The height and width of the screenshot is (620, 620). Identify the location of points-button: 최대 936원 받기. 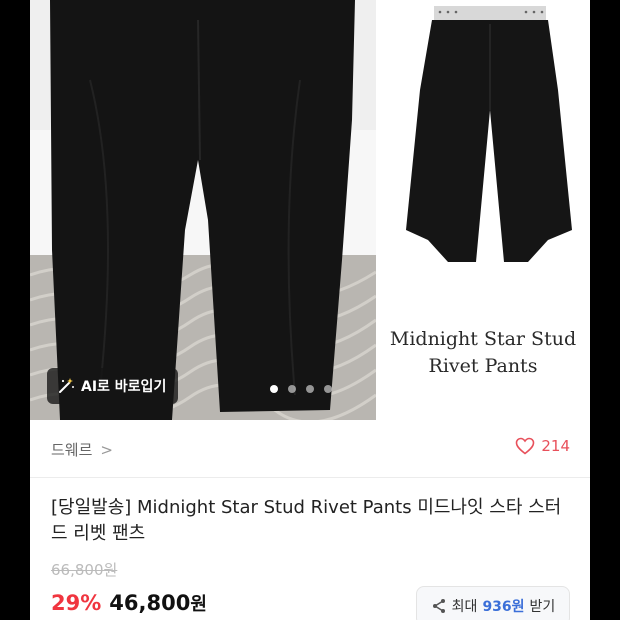
(493, 603).